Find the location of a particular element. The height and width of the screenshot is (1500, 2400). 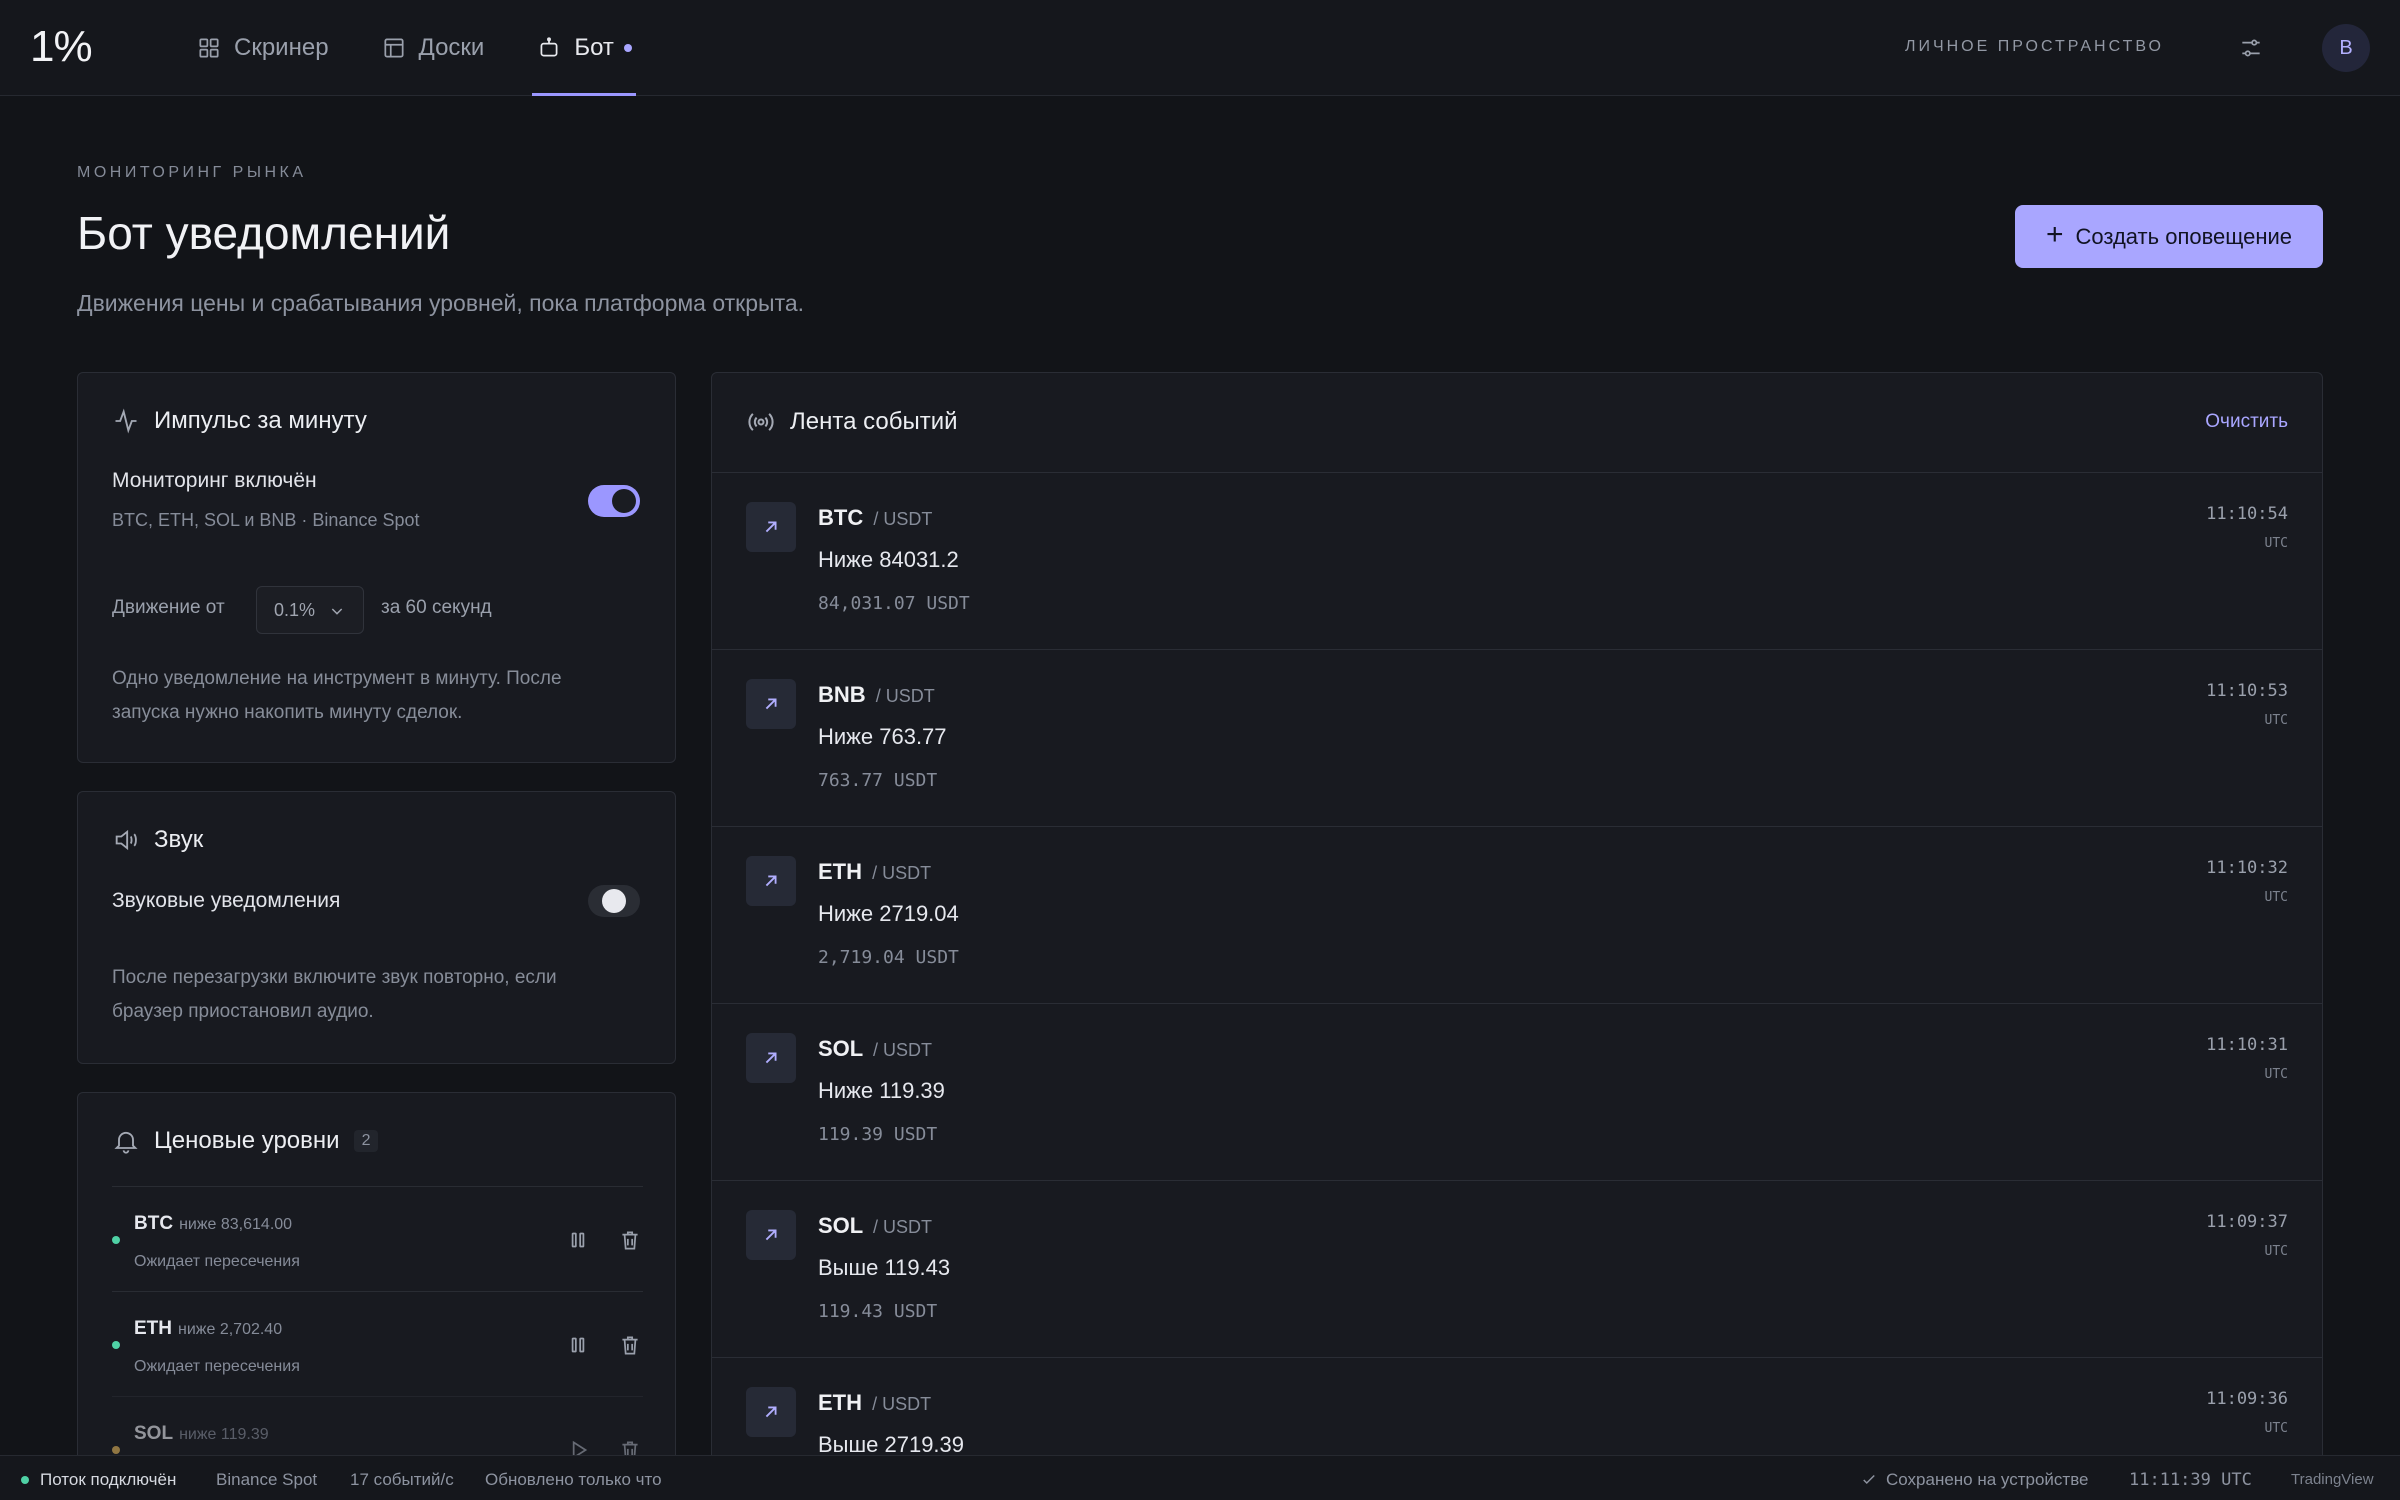

event-time: 11:09:37 is located at coordinates (2247, 1222).